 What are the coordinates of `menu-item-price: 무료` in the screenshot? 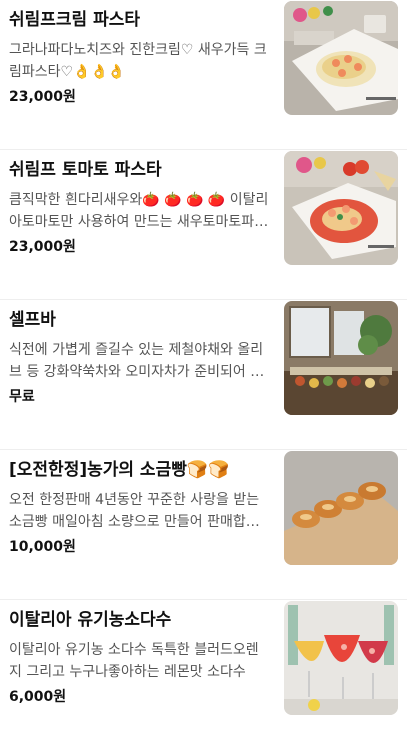 It's located at (22, 397).